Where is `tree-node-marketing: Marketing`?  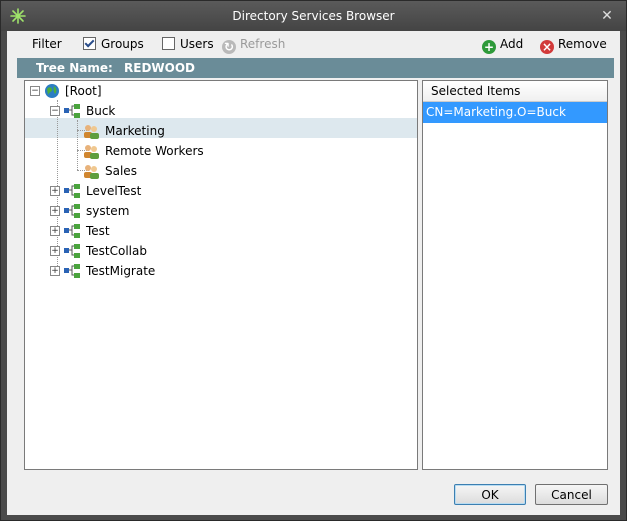
tree-node-marketing: Marketing is located at coordinates (135, 131).